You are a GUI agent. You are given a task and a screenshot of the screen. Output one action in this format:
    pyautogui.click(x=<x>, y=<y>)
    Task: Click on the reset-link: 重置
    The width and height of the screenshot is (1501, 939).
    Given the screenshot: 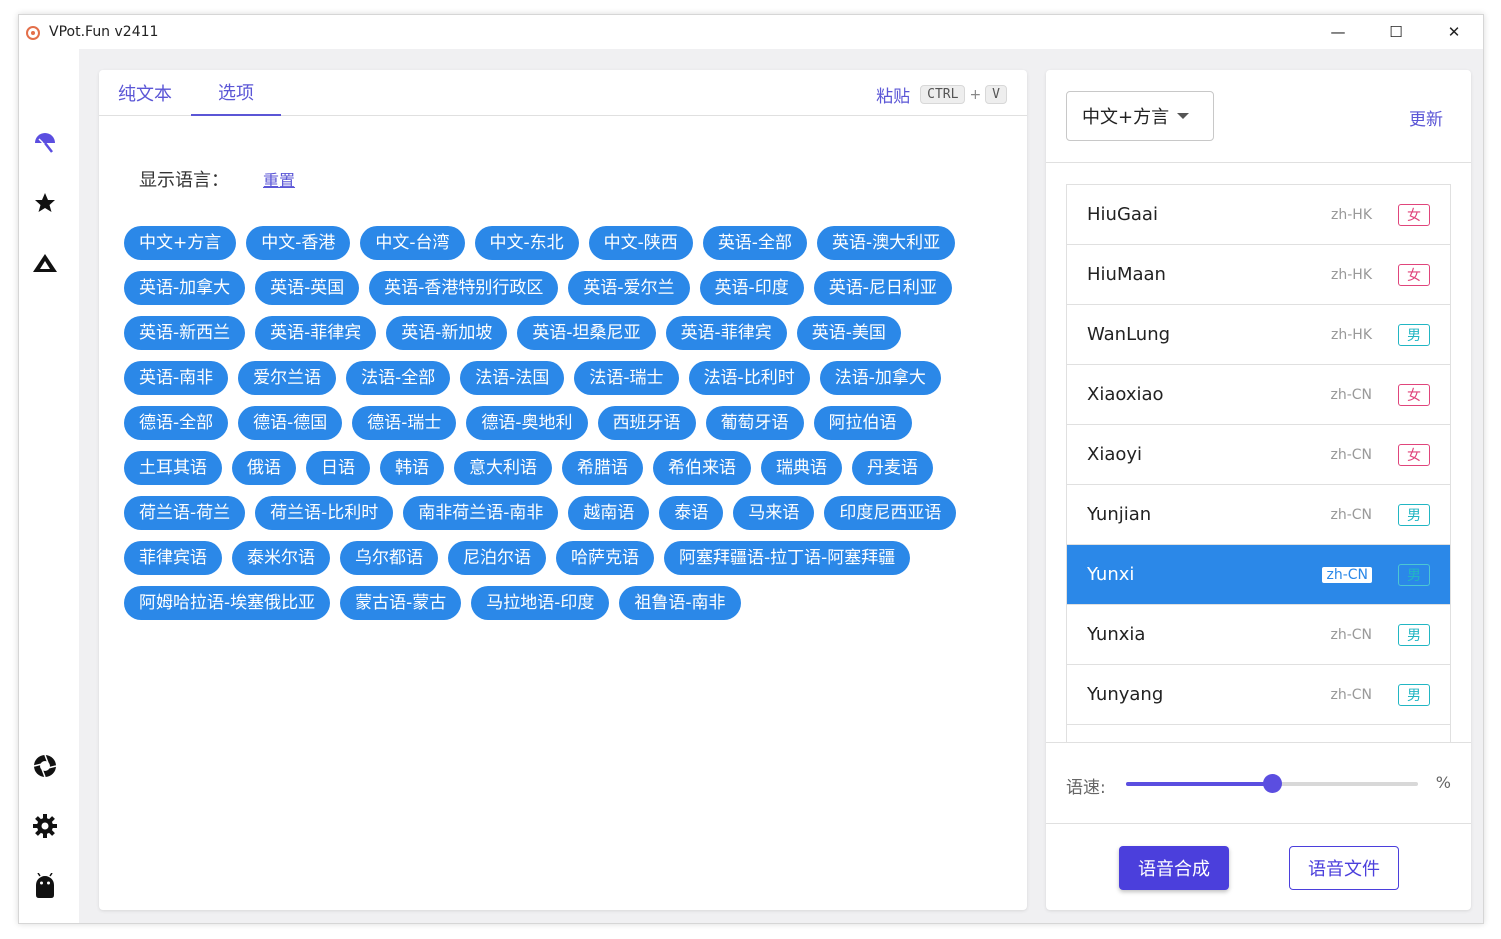 What is the action you would take?
    pyautogui.click(x=279, y=179)
    